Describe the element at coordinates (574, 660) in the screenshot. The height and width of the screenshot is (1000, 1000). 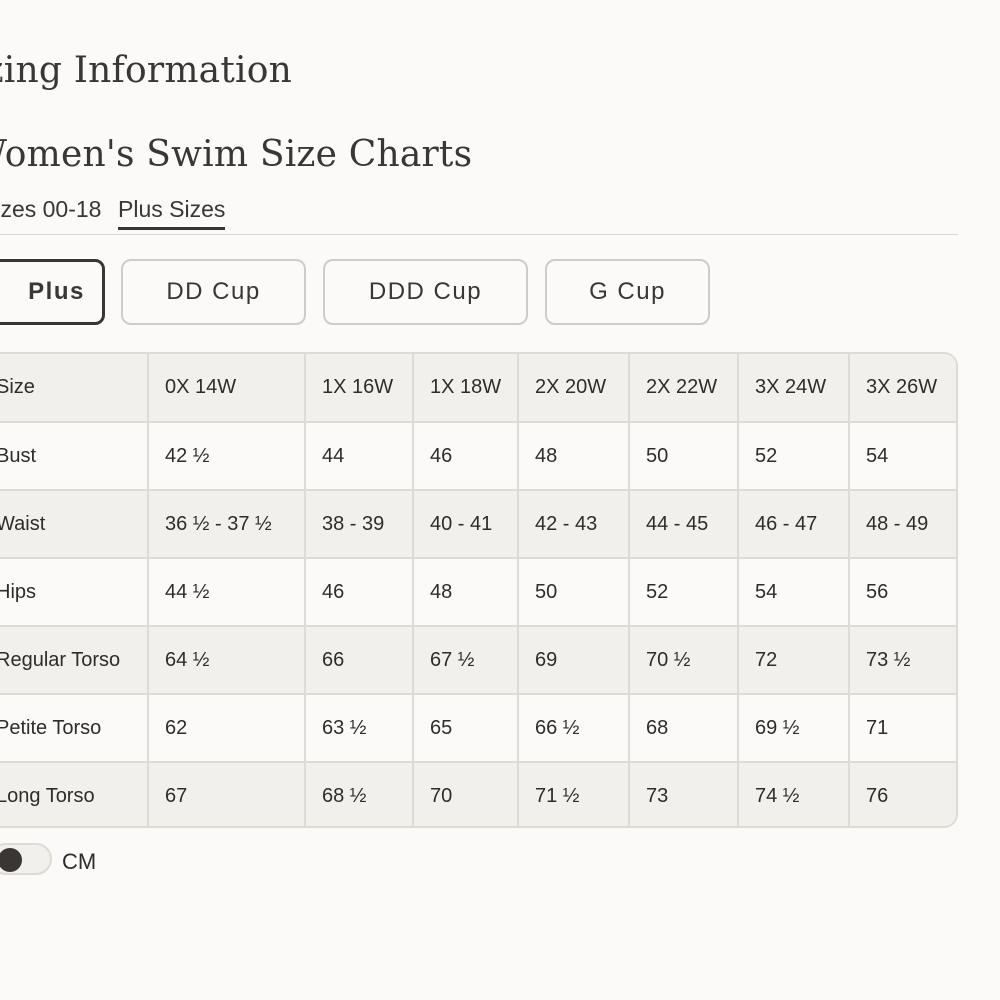
I see `table-cell: 69` at that location.